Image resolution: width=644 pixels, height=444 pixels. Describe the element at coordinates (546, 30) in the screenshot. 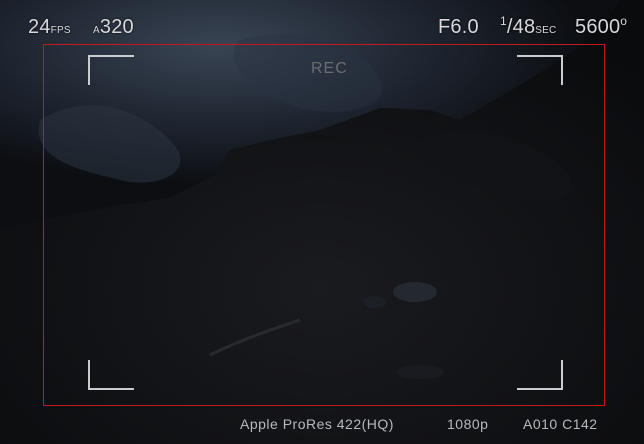

I see `shutter-unit: SEC` at that location.